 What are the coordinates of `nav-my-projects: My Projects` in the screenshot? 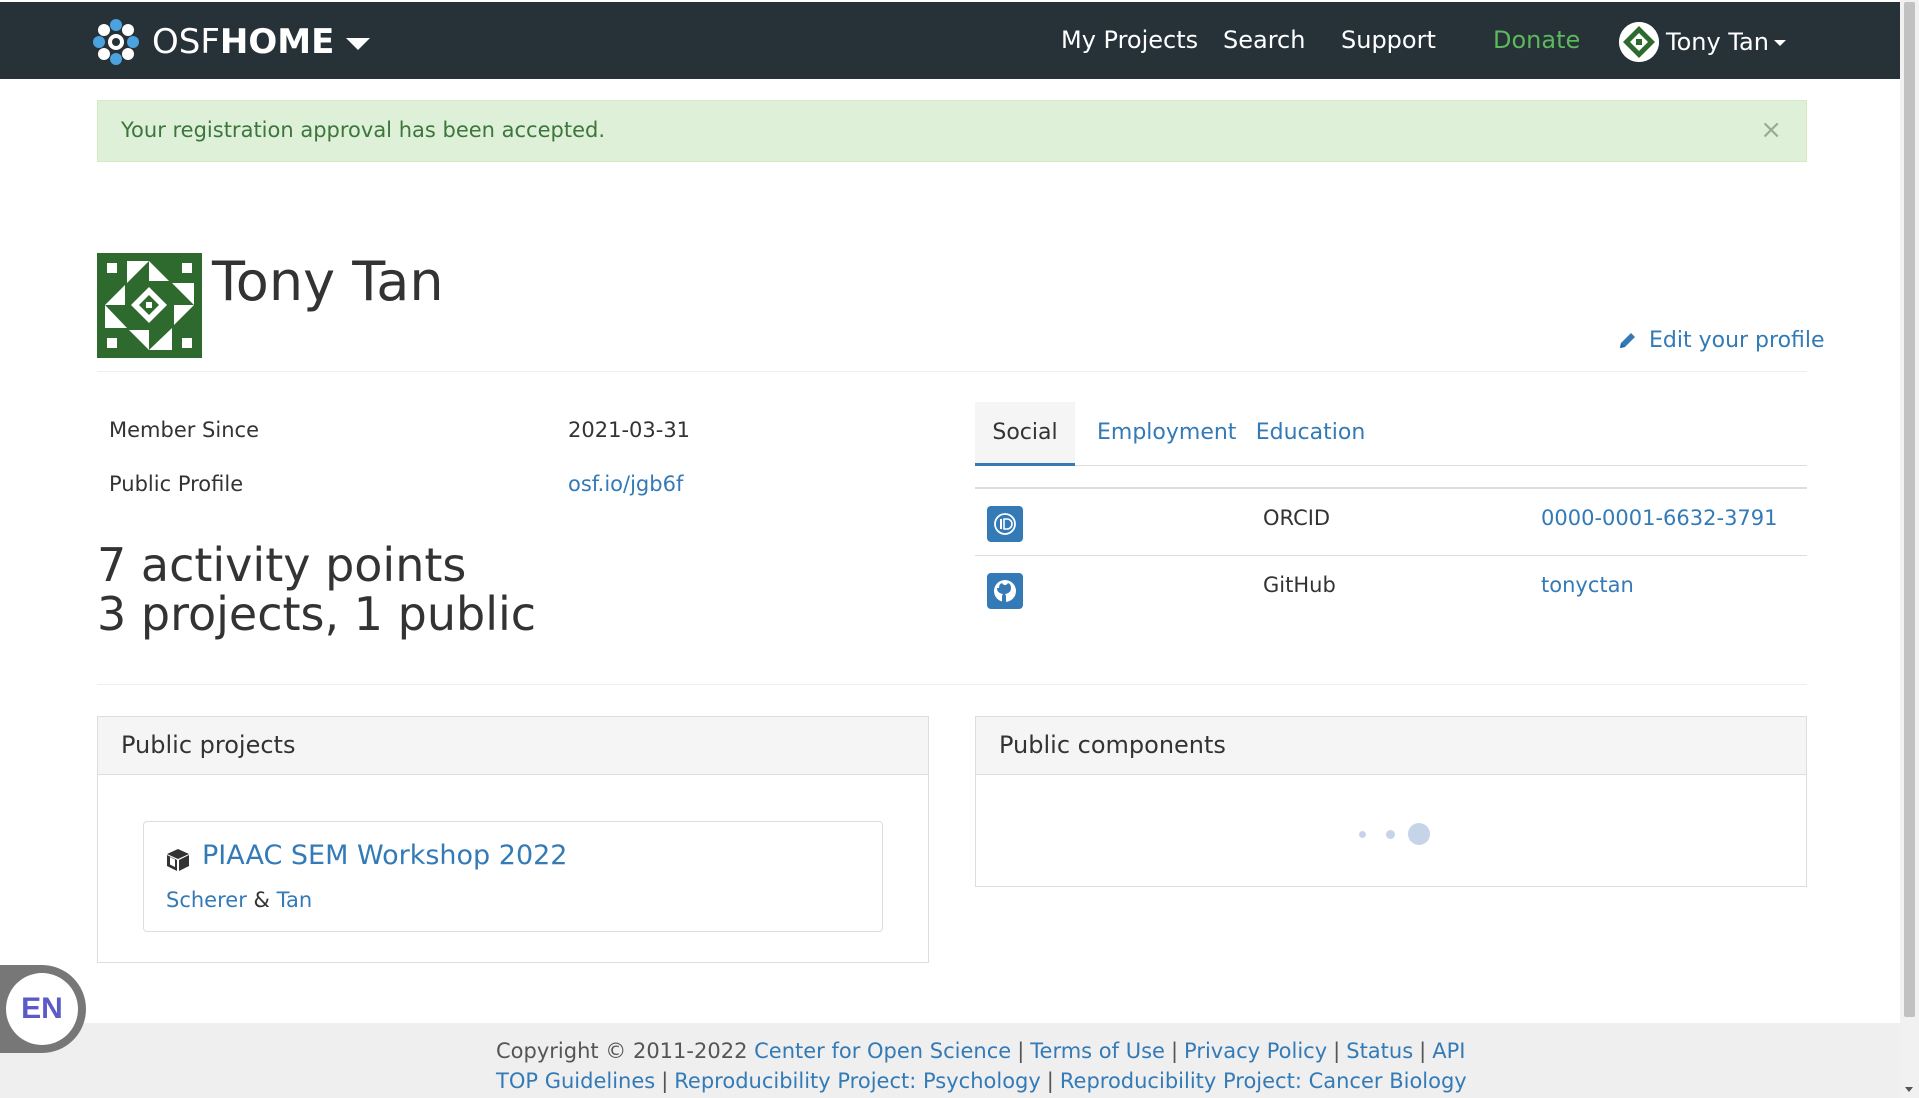 It's located at (1129, 40).